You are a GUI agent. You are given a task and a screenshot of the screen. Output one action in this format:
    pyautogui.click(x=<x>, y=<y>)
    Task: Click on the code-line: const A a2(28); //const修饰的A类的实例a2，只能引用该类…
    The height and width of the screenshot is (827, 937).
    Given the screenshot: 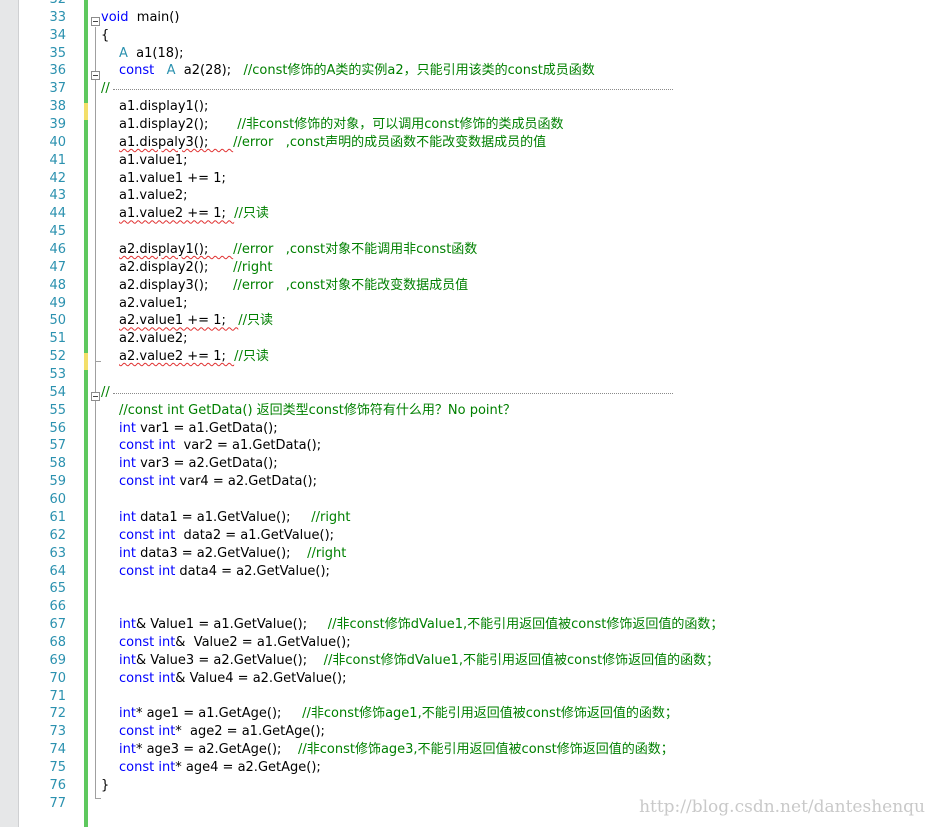 What is the action you would take?
    pyautogui.click(x=519, y=71)
    